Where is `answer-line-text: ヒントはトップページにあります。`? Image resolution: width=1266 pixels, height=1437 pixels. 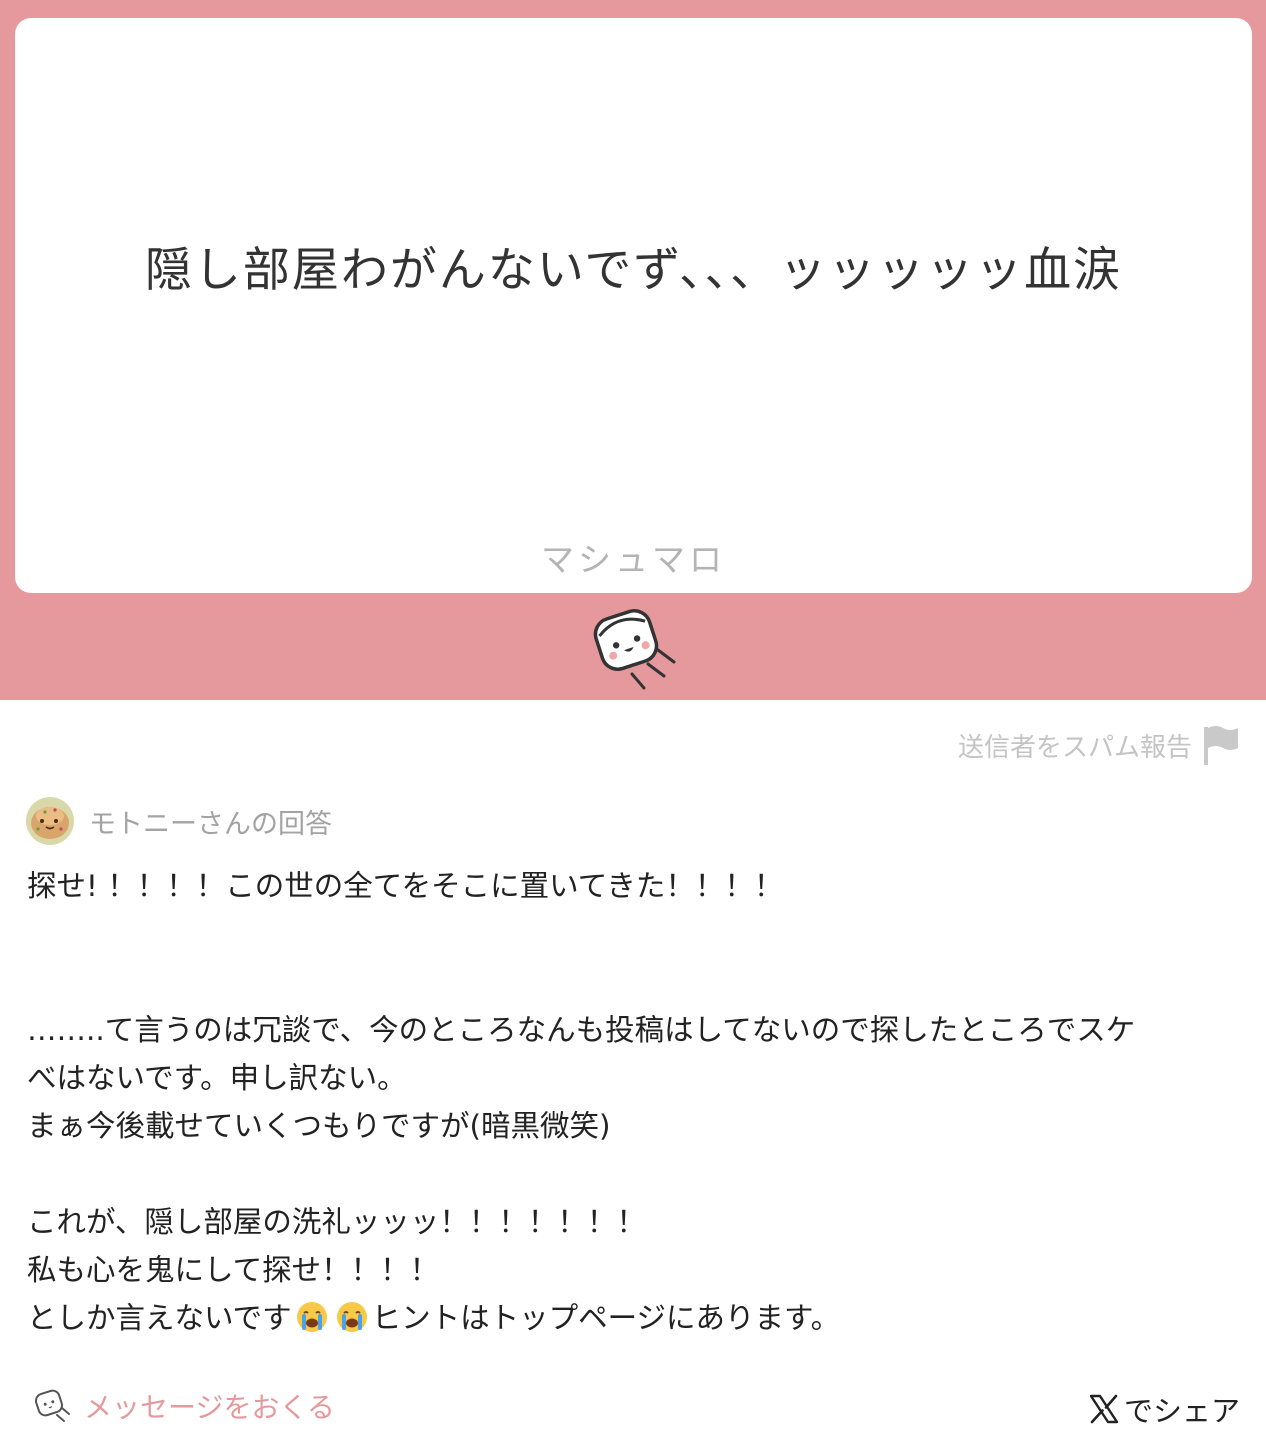
answer-line-text: ヒントはトップページにあります。 is located at coordinates (606, 1318).